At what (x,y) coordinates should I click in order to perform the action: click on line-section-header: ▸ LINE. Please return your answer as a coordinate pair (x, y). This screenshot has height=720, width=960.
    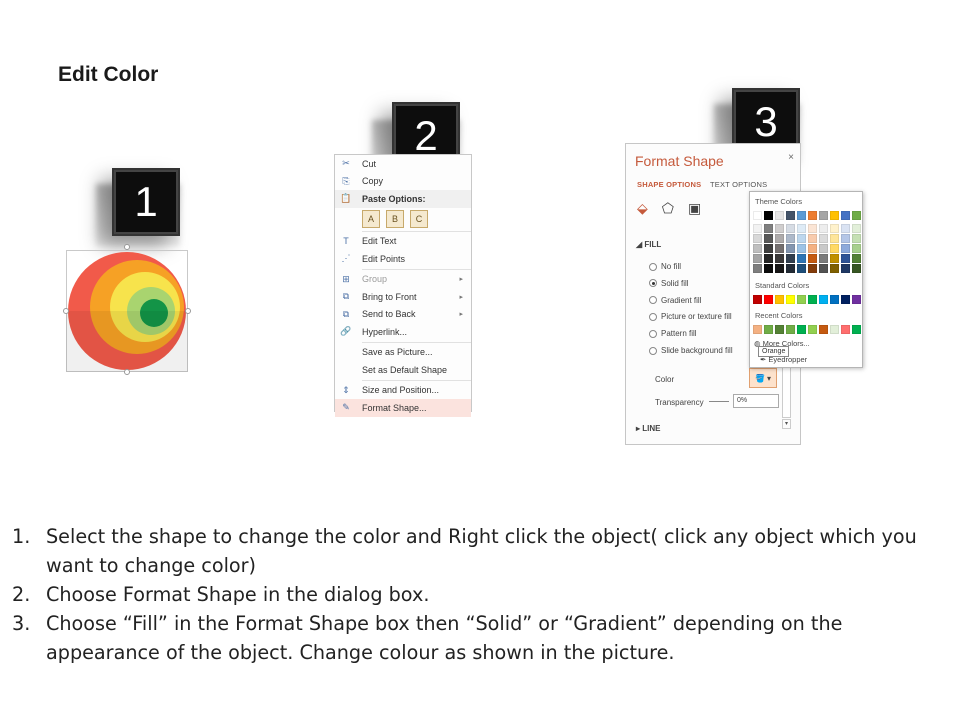
    Looking at the image, I should click on (648, 428).